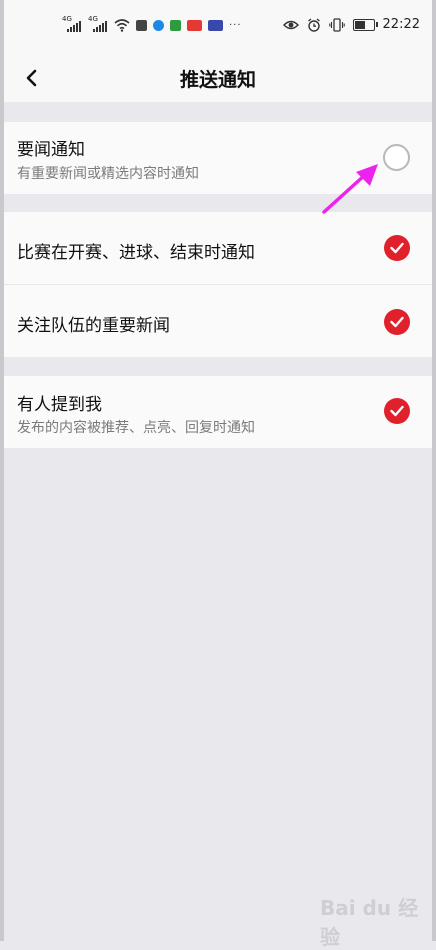 The image size is (436, 950). Describe the element at coordinates (365, 24) in the screenshot. I see `battery-icon` at that location.